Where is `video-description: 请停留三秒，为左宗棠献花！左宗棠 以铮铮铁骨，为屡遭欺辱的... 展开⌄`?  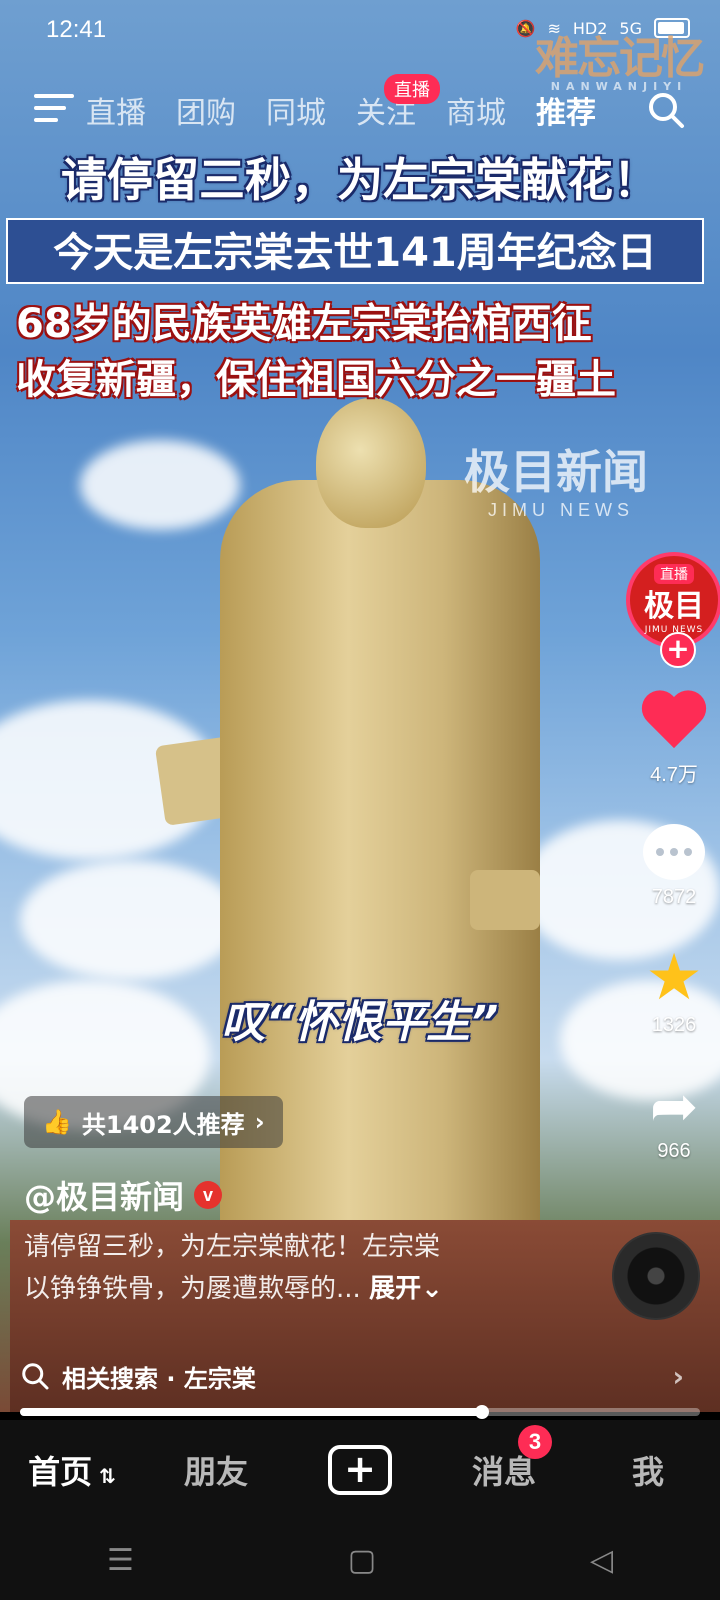 video-description: 请停留三秒，为左宗棠献花！左宗棠 以铮铮铁骨，为屡遭欺辱的... 展开⌄ is located at coordinates (284, 1268).